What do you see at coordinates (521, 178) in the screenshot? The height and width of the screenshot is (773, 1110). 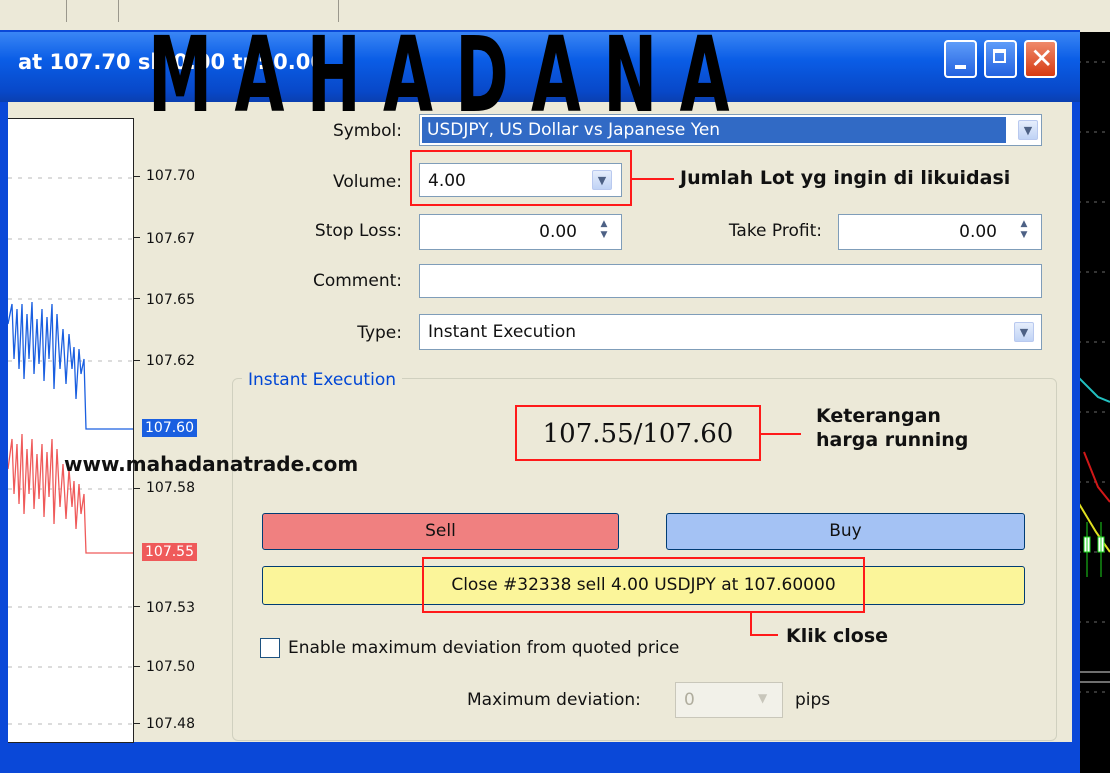 I see `volume-highlight-box` at bounding box center [521, 178].